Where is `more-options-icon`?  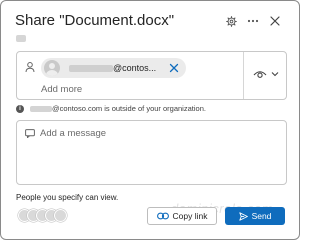 more-options-icon is located at coordinates (253, 21).